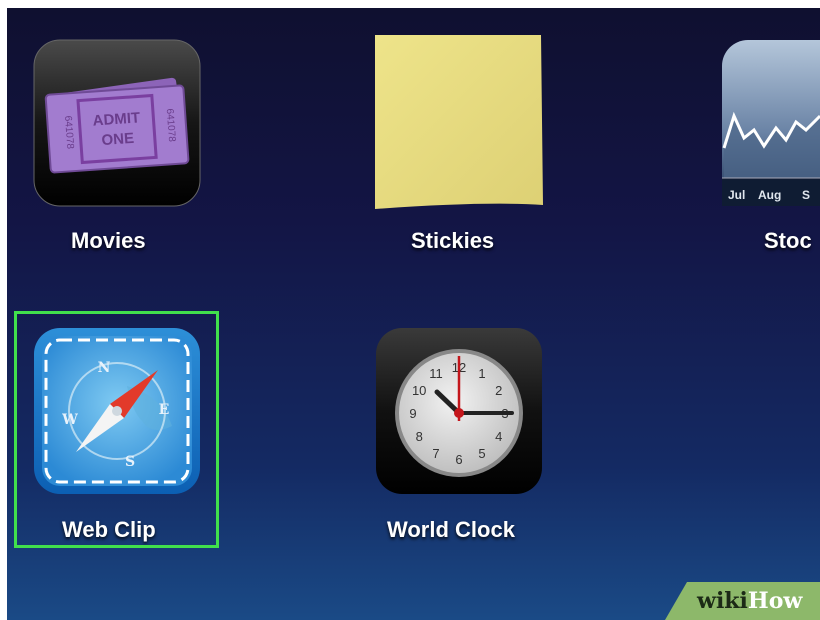 The height and width of the screenshot is (620, 820). Describe the element at coordinates (68, 132) in the screenshot. I see `ticket-serial-left: 641078` at that location.